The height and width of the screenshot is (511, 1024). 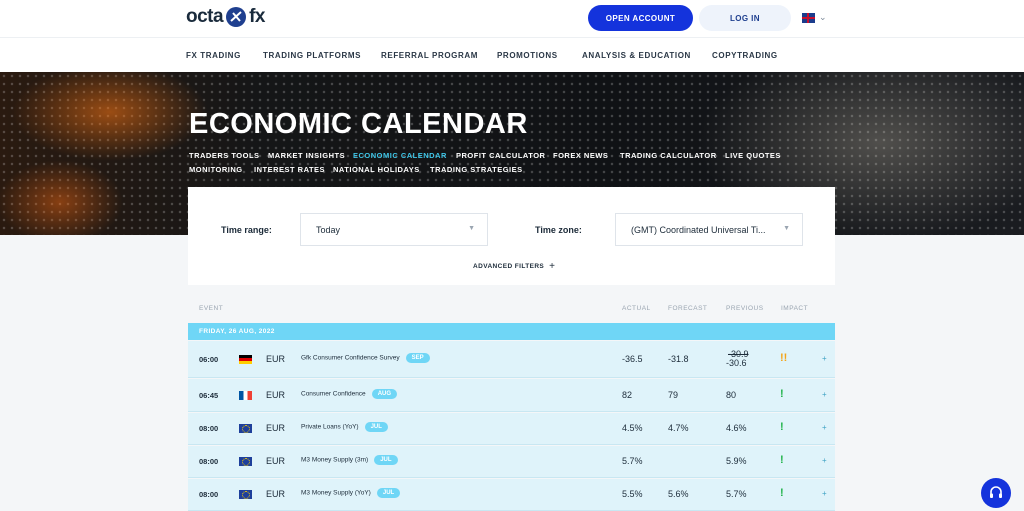 I want to click on row-time: 06:45, so click(x=209, y=395).